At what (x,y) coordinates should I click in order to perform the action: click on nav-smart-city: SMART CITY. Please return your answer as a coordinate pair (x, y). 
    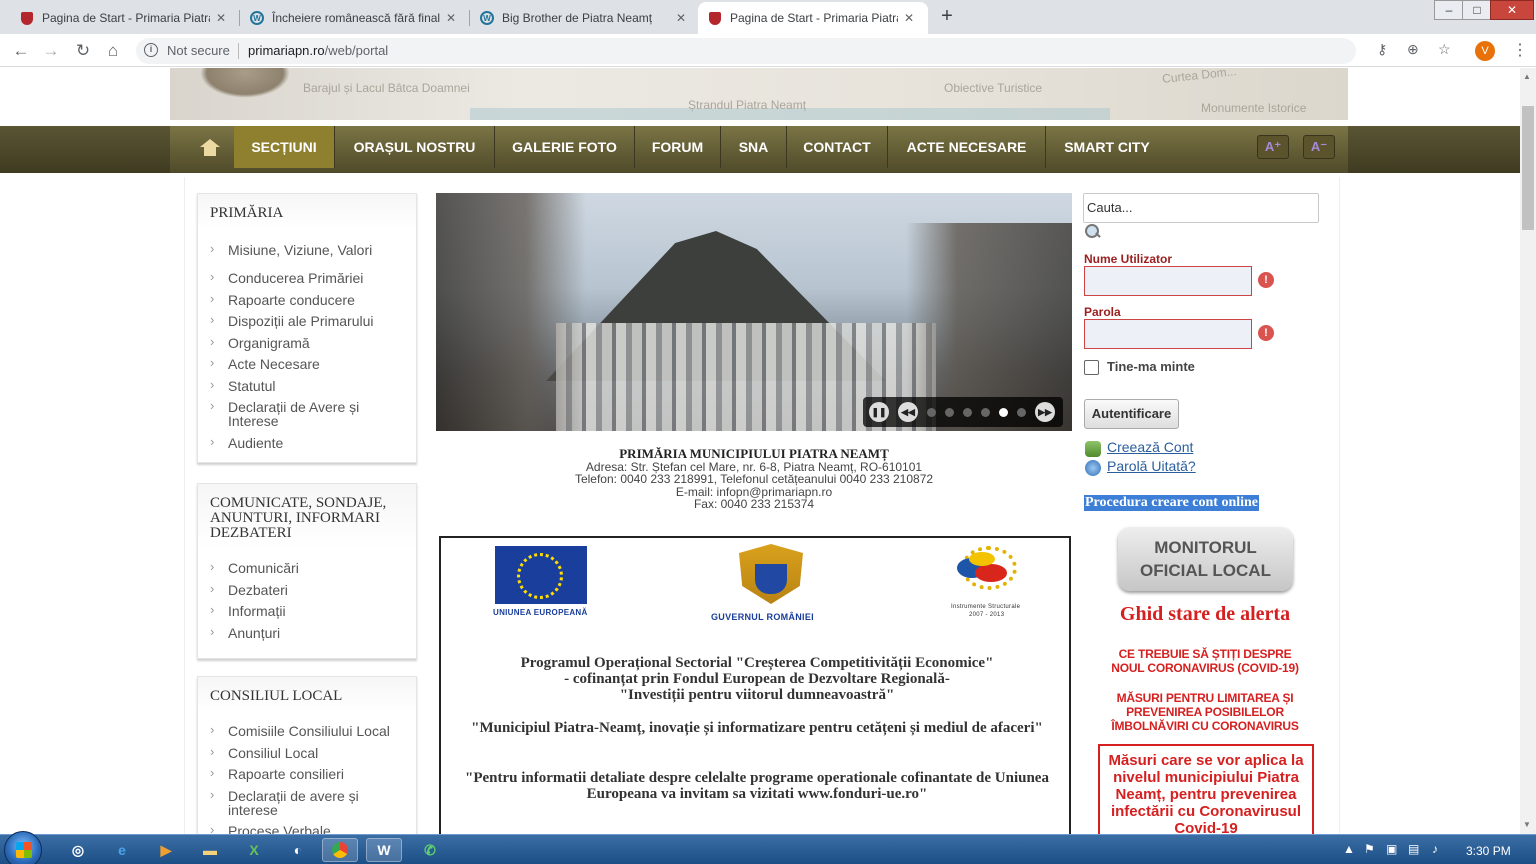
    Looking at the image, I should click on (1107, 147).